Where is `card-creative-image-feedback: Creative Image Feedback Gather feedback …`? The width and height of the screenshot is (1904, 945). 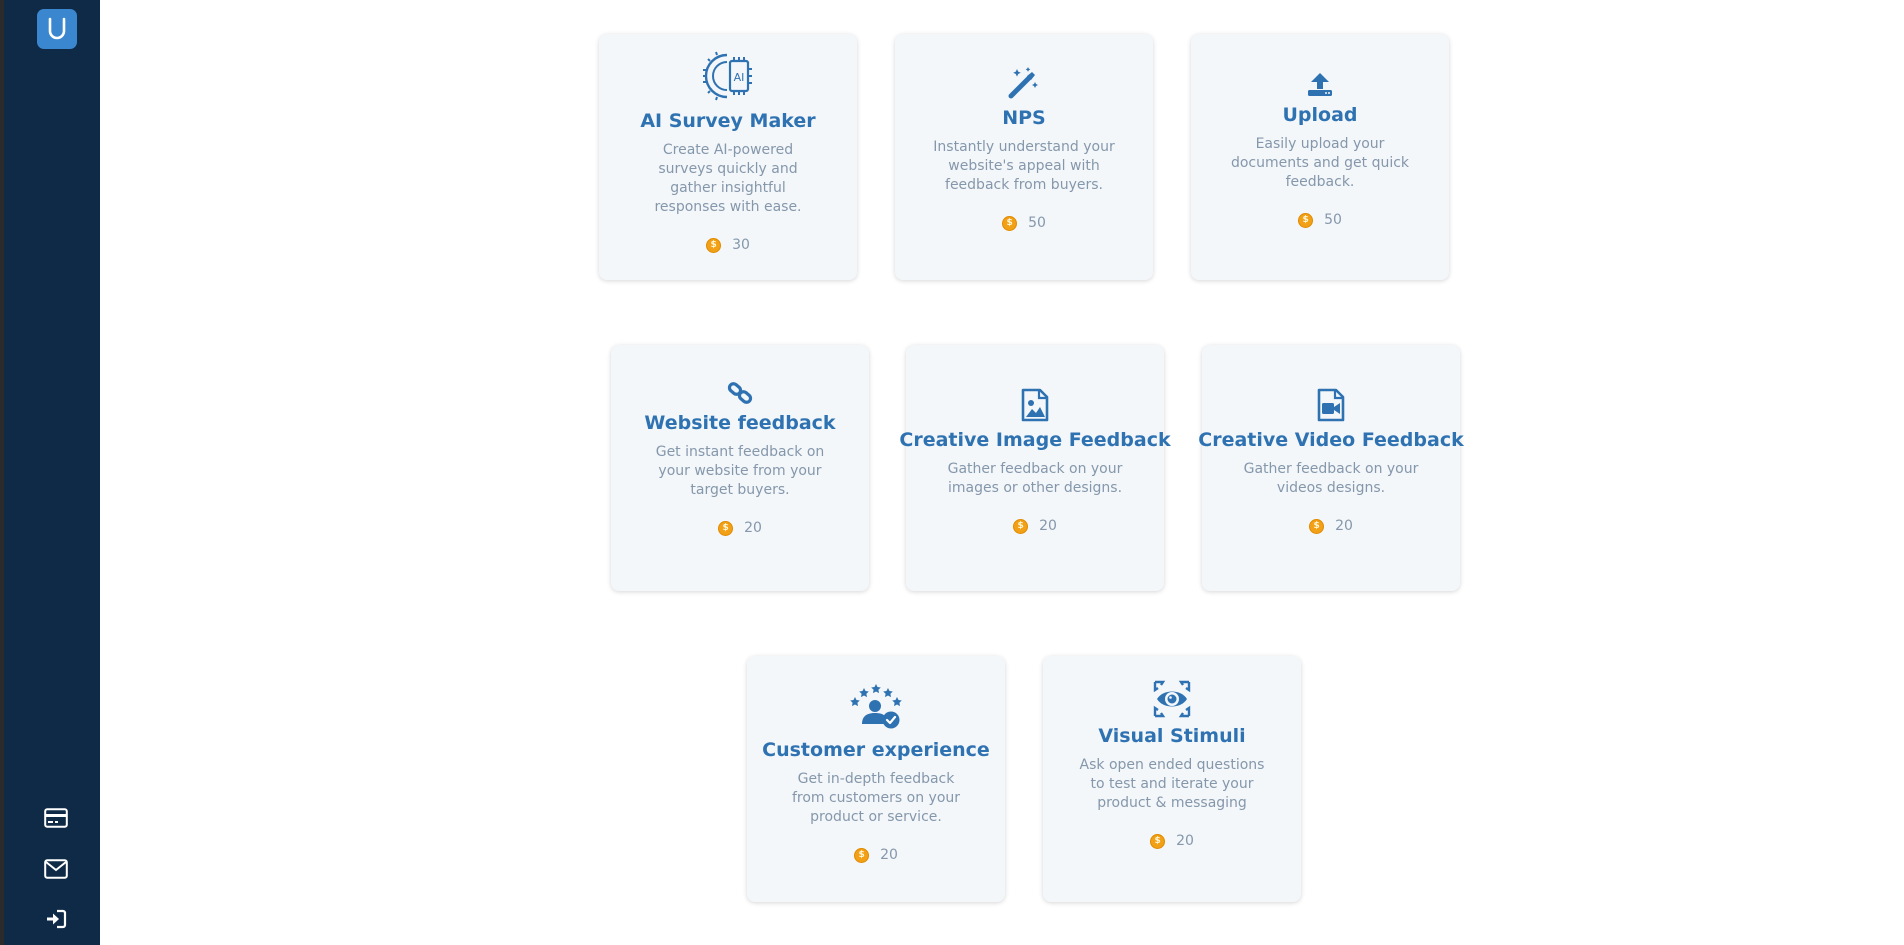 card-creative-image-feedback: Creative Image Feedback Gather feedback … is located at coordinates (1035, 468).